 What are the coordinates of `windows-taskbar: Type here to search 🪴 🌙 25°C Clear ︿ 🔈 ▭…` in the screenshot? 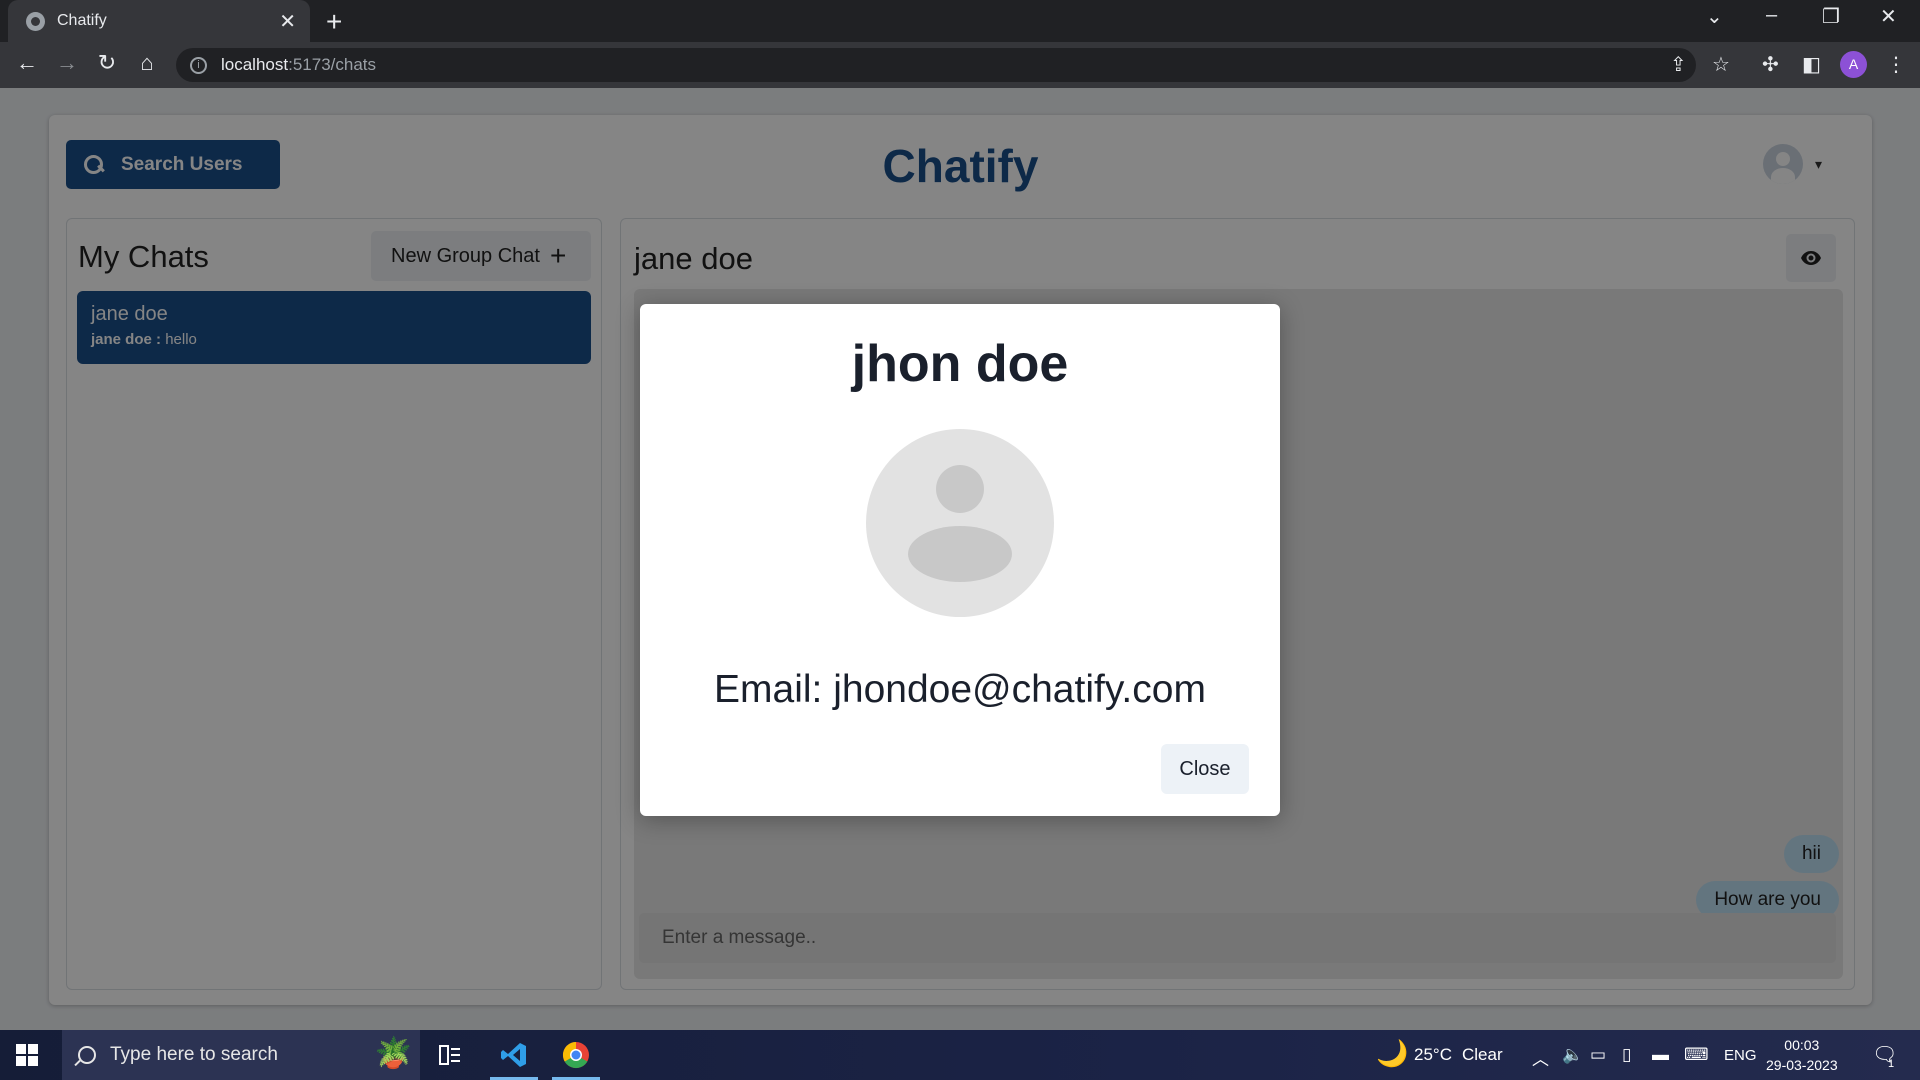 It's located at (960, 1055).